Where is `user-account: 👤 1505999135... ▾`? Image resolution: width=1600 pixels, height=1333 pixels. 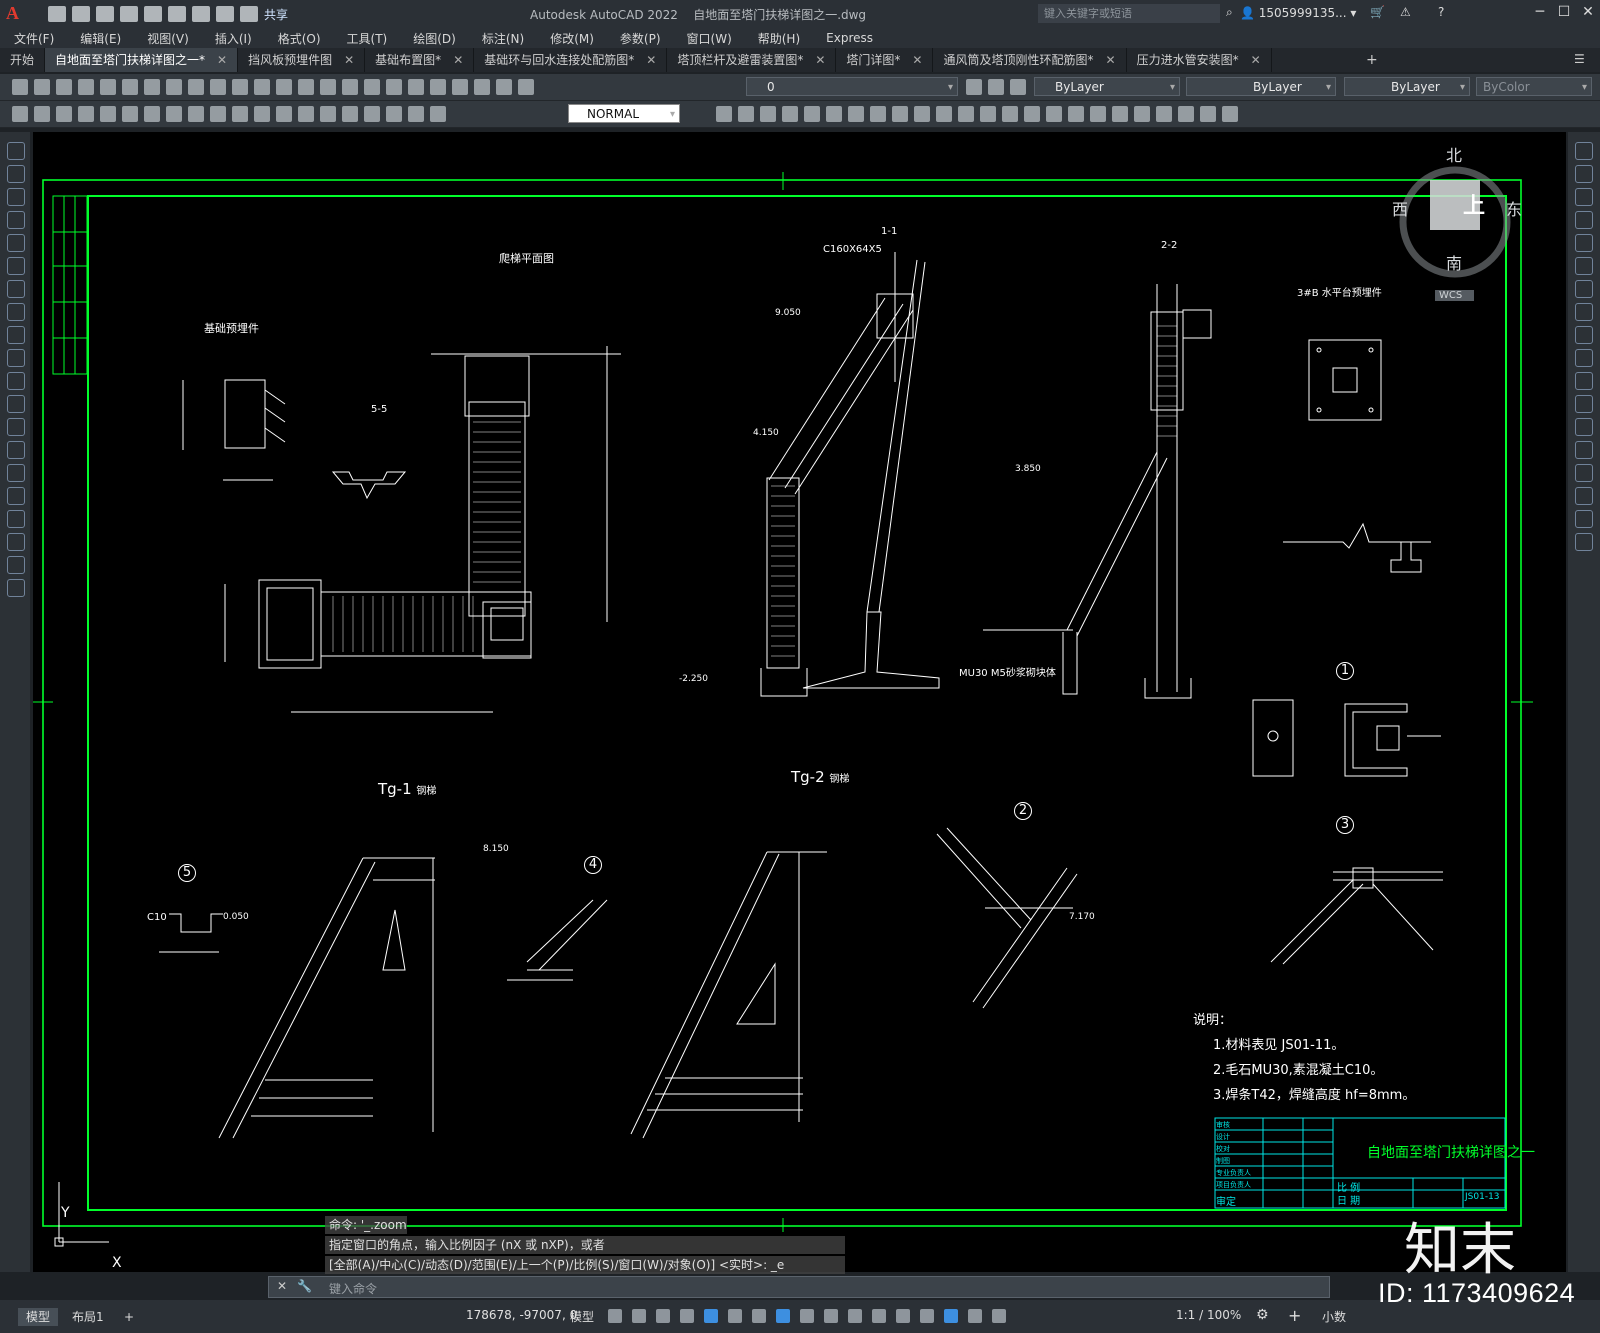
user-account: 👤 1505999135... ▾ is located at coordinates (1298, 13).